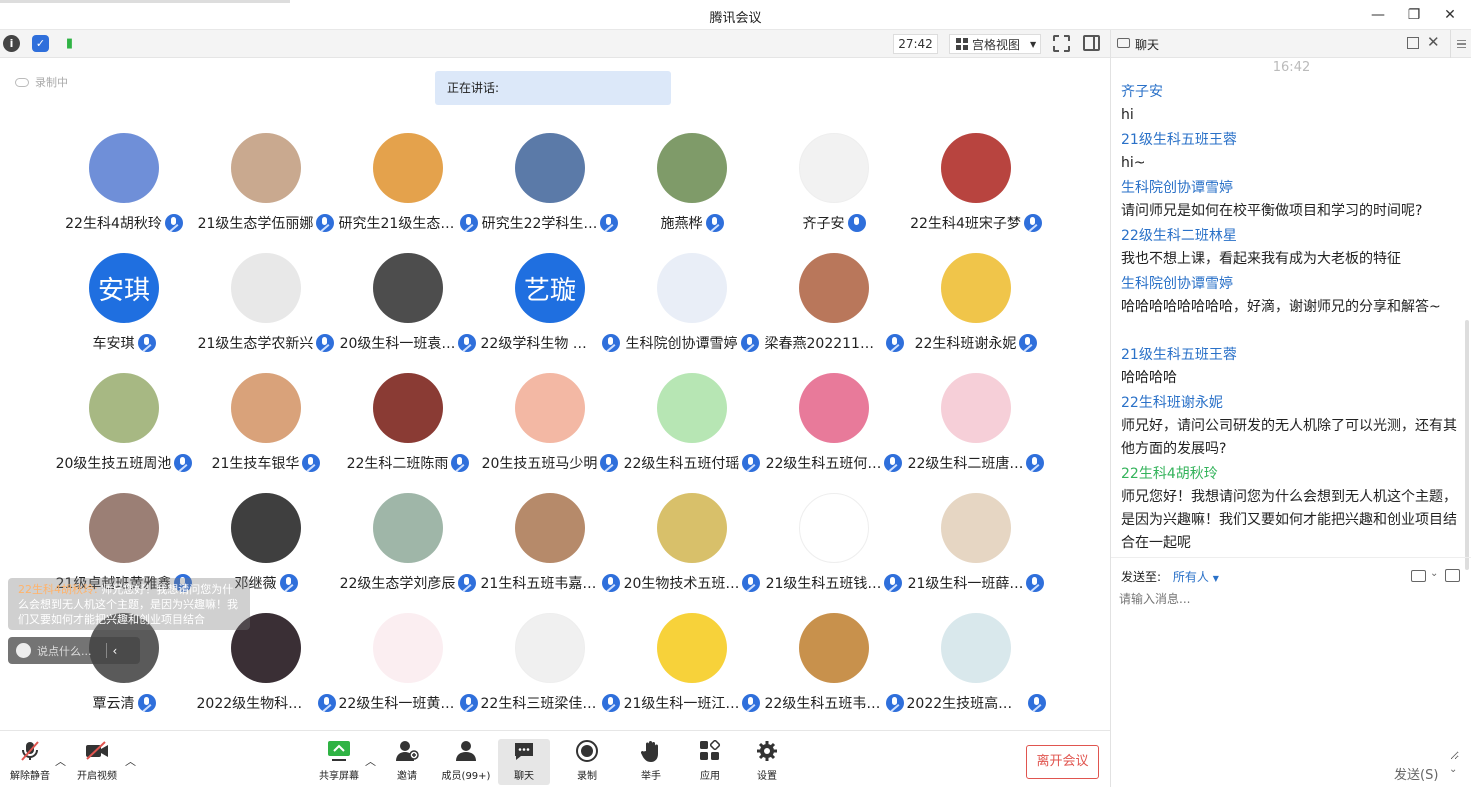 This screenshot has height=787, width=1471. Describe the element at coordinates (74, 650) in the screenshot. I see `quick-chat-box: 说点什么... ‹` at that location.